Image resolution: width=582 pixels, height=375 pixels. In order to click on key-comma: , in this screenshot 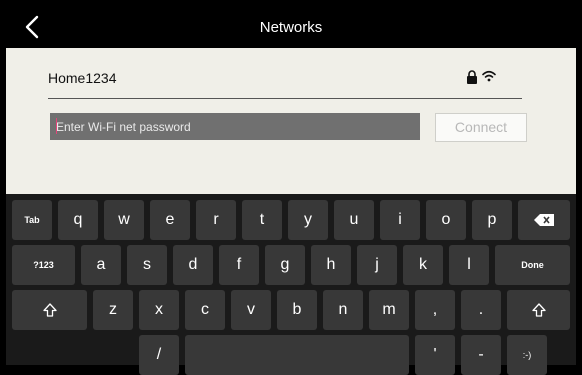, I will do `click(435, 310)`.